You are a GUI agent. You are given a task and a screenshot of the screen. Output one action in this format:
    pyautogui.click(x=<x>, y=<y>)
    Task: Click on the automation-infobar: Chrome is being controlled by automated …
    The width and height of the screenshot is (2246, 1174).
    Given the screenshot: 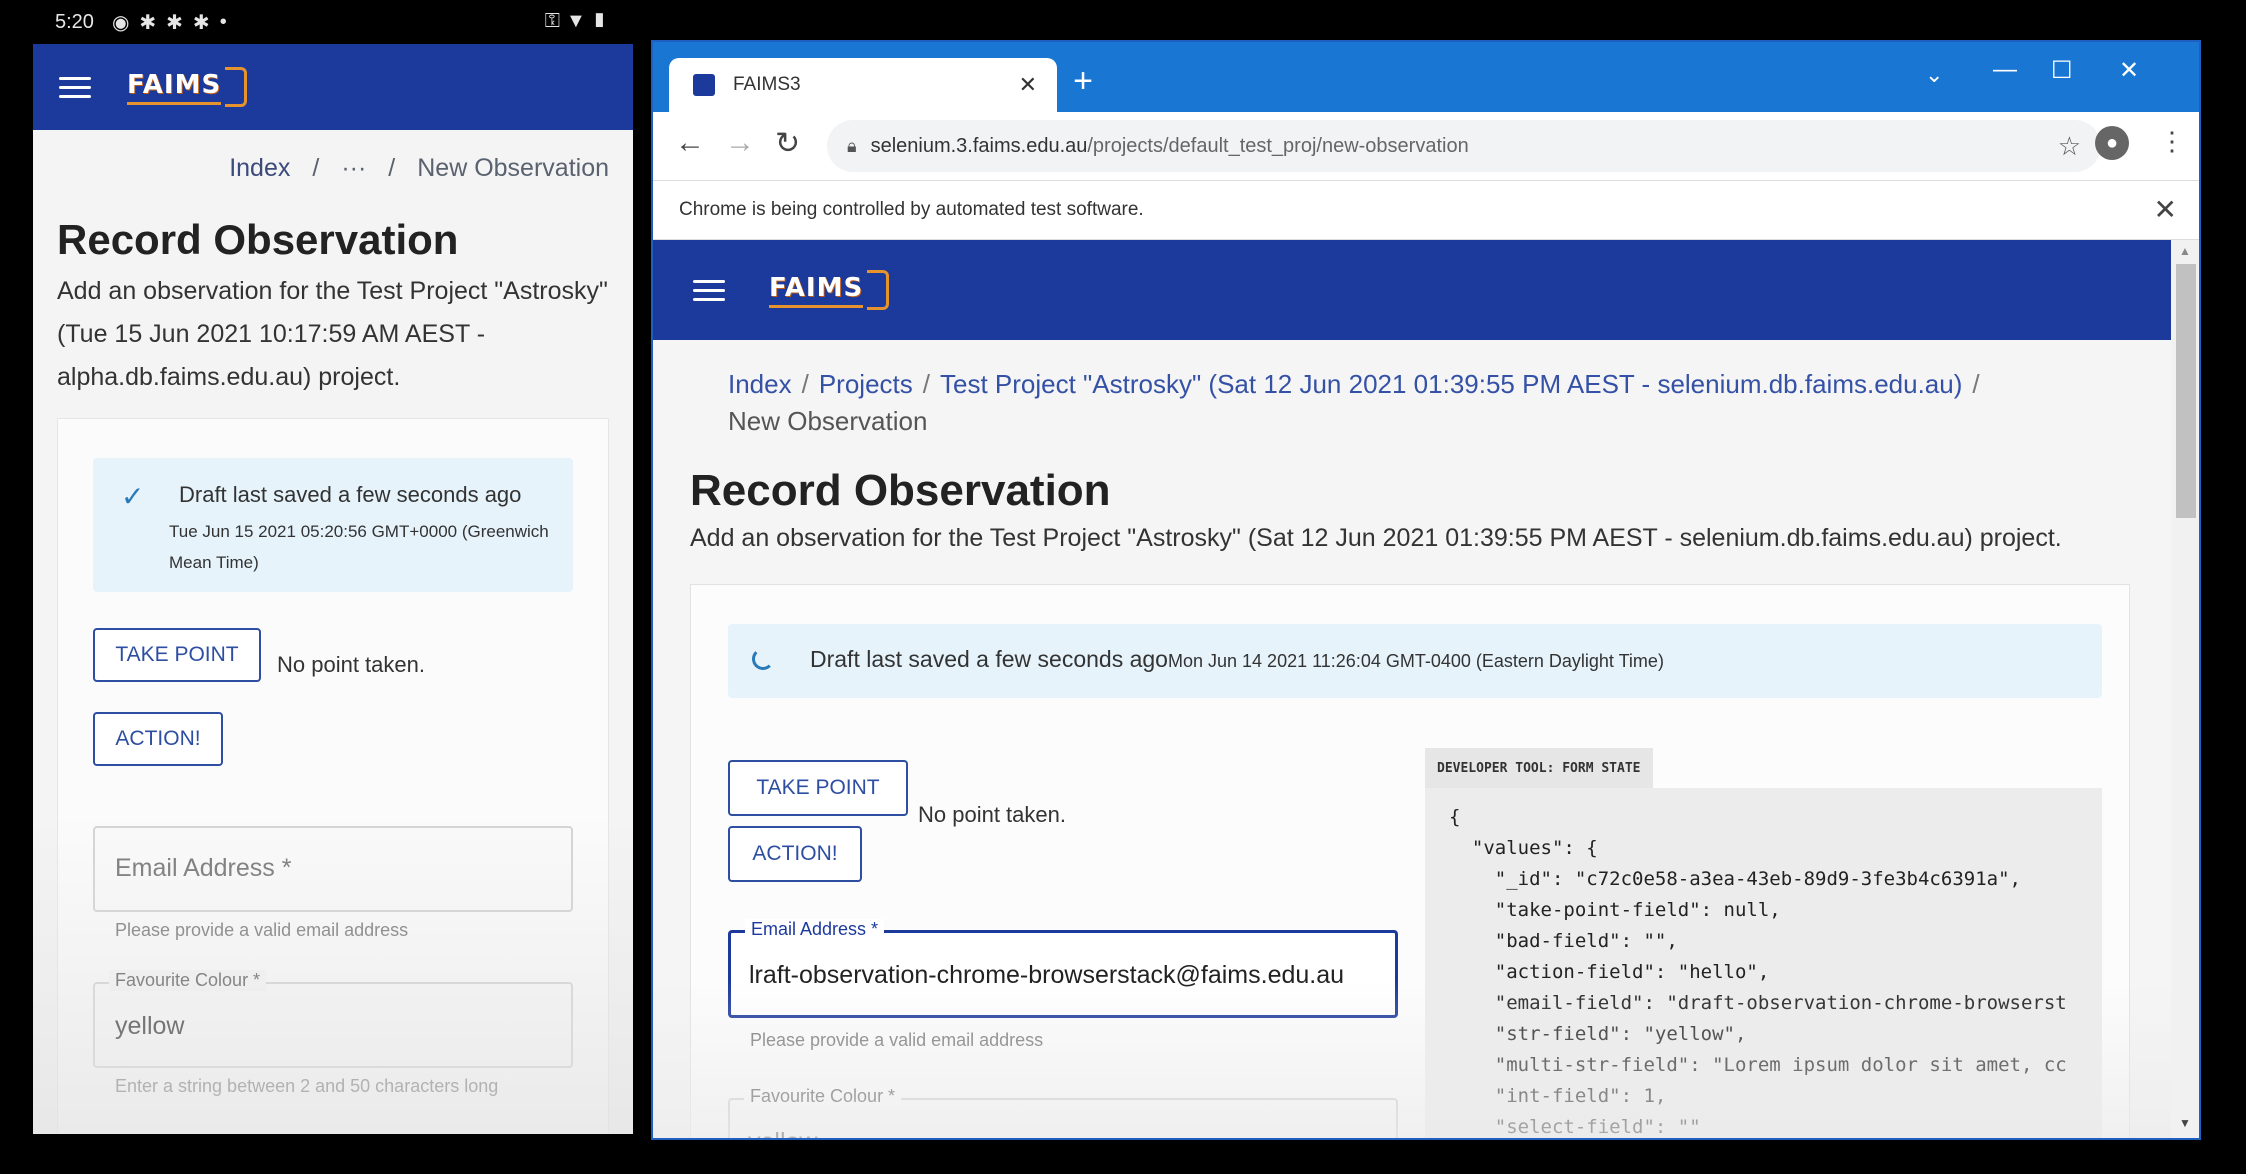 What is the action you would take?
    pyautogui.click(x=1426, y=210)
    